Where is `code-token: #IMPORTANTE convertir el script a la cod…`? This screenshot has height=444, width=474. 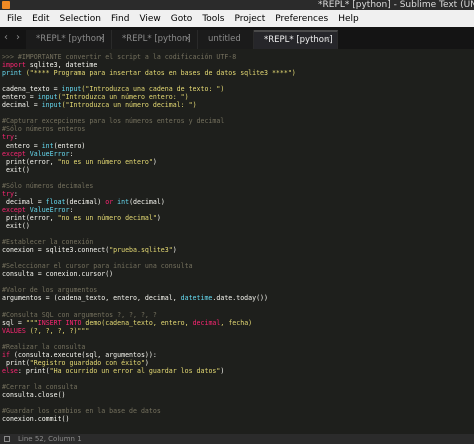
code-token: #IMPORTANTE convertir el script a la cod… is located at coordinates (127, 57).